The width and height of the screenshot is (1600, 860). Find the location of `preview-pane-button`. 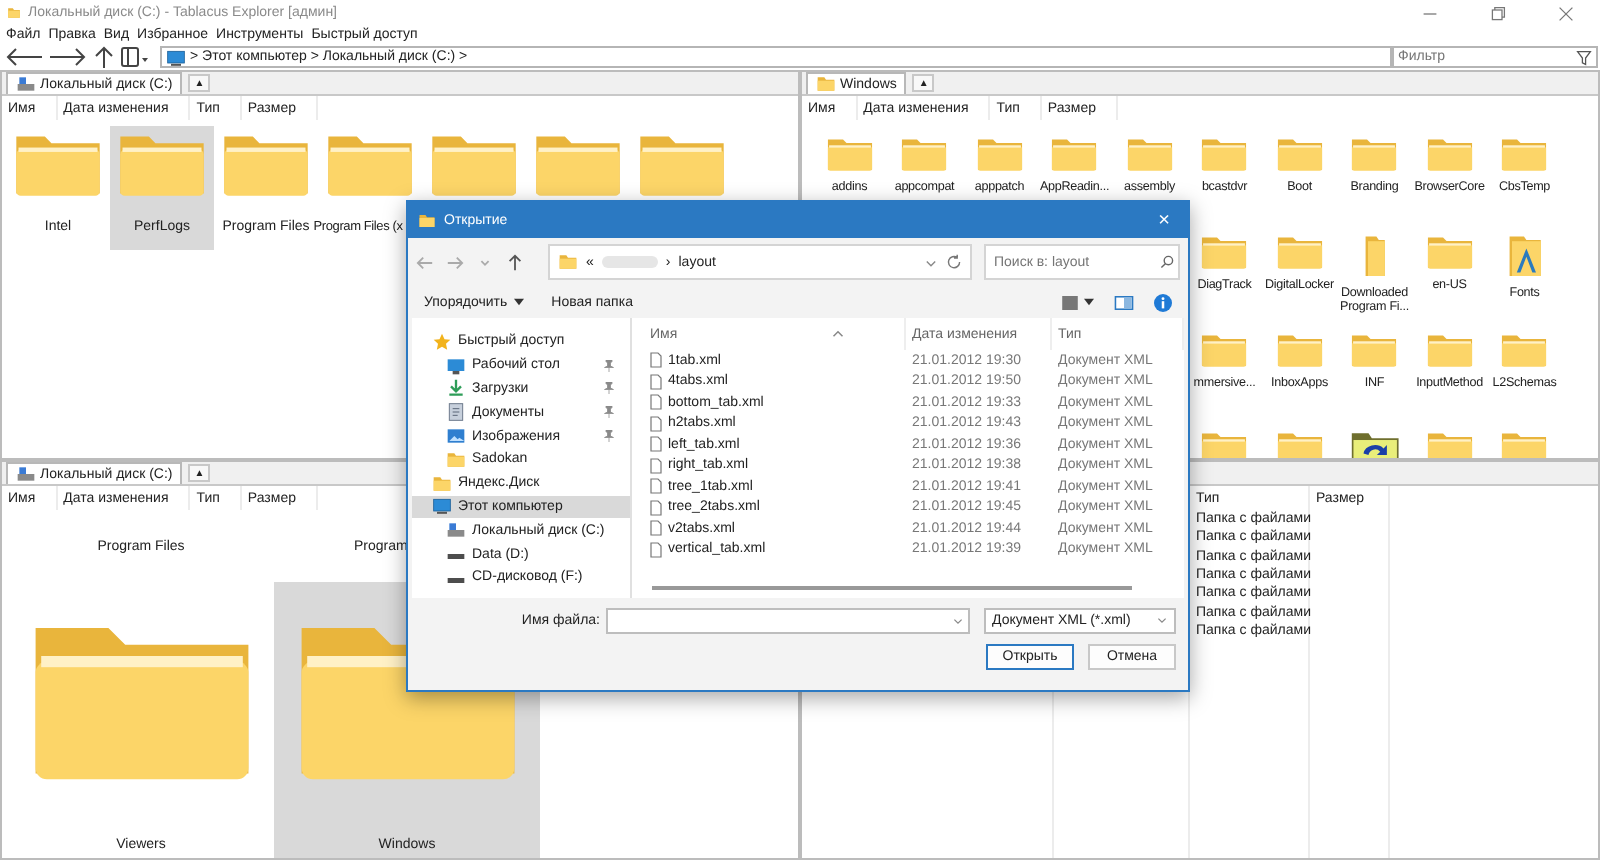

preview-pane-button is located at coordinates (1124, 302).